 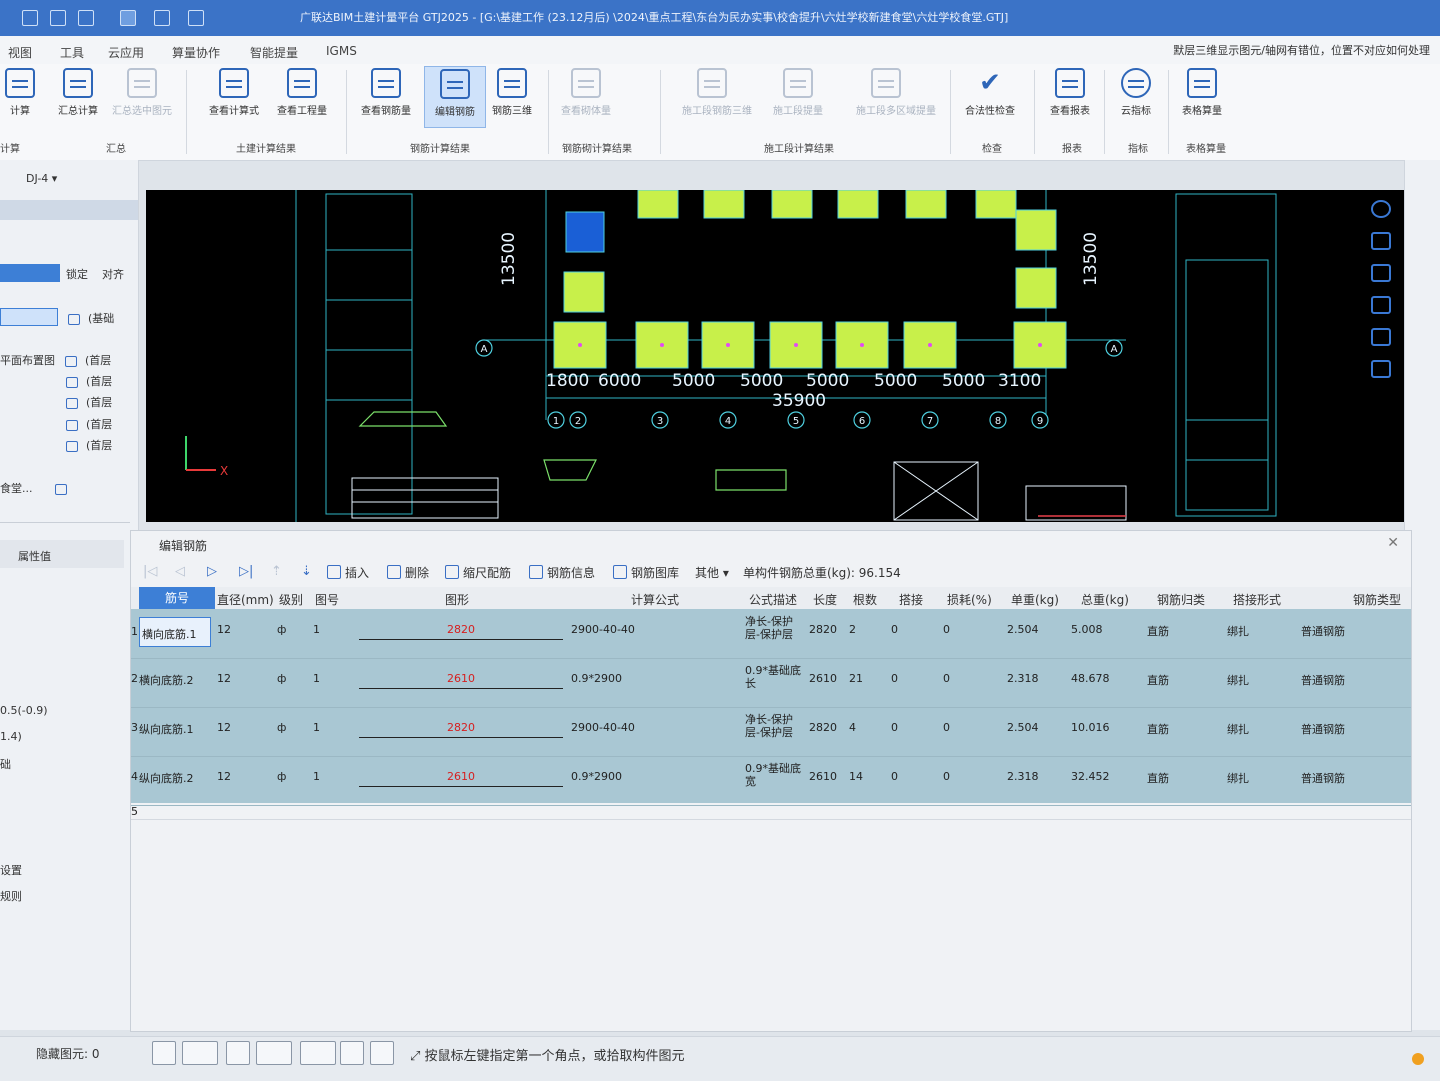 What do you see at coordinates (911, 599) in the screenshot?
I see `col-header: 搭接` at bounding box center [911, 599].